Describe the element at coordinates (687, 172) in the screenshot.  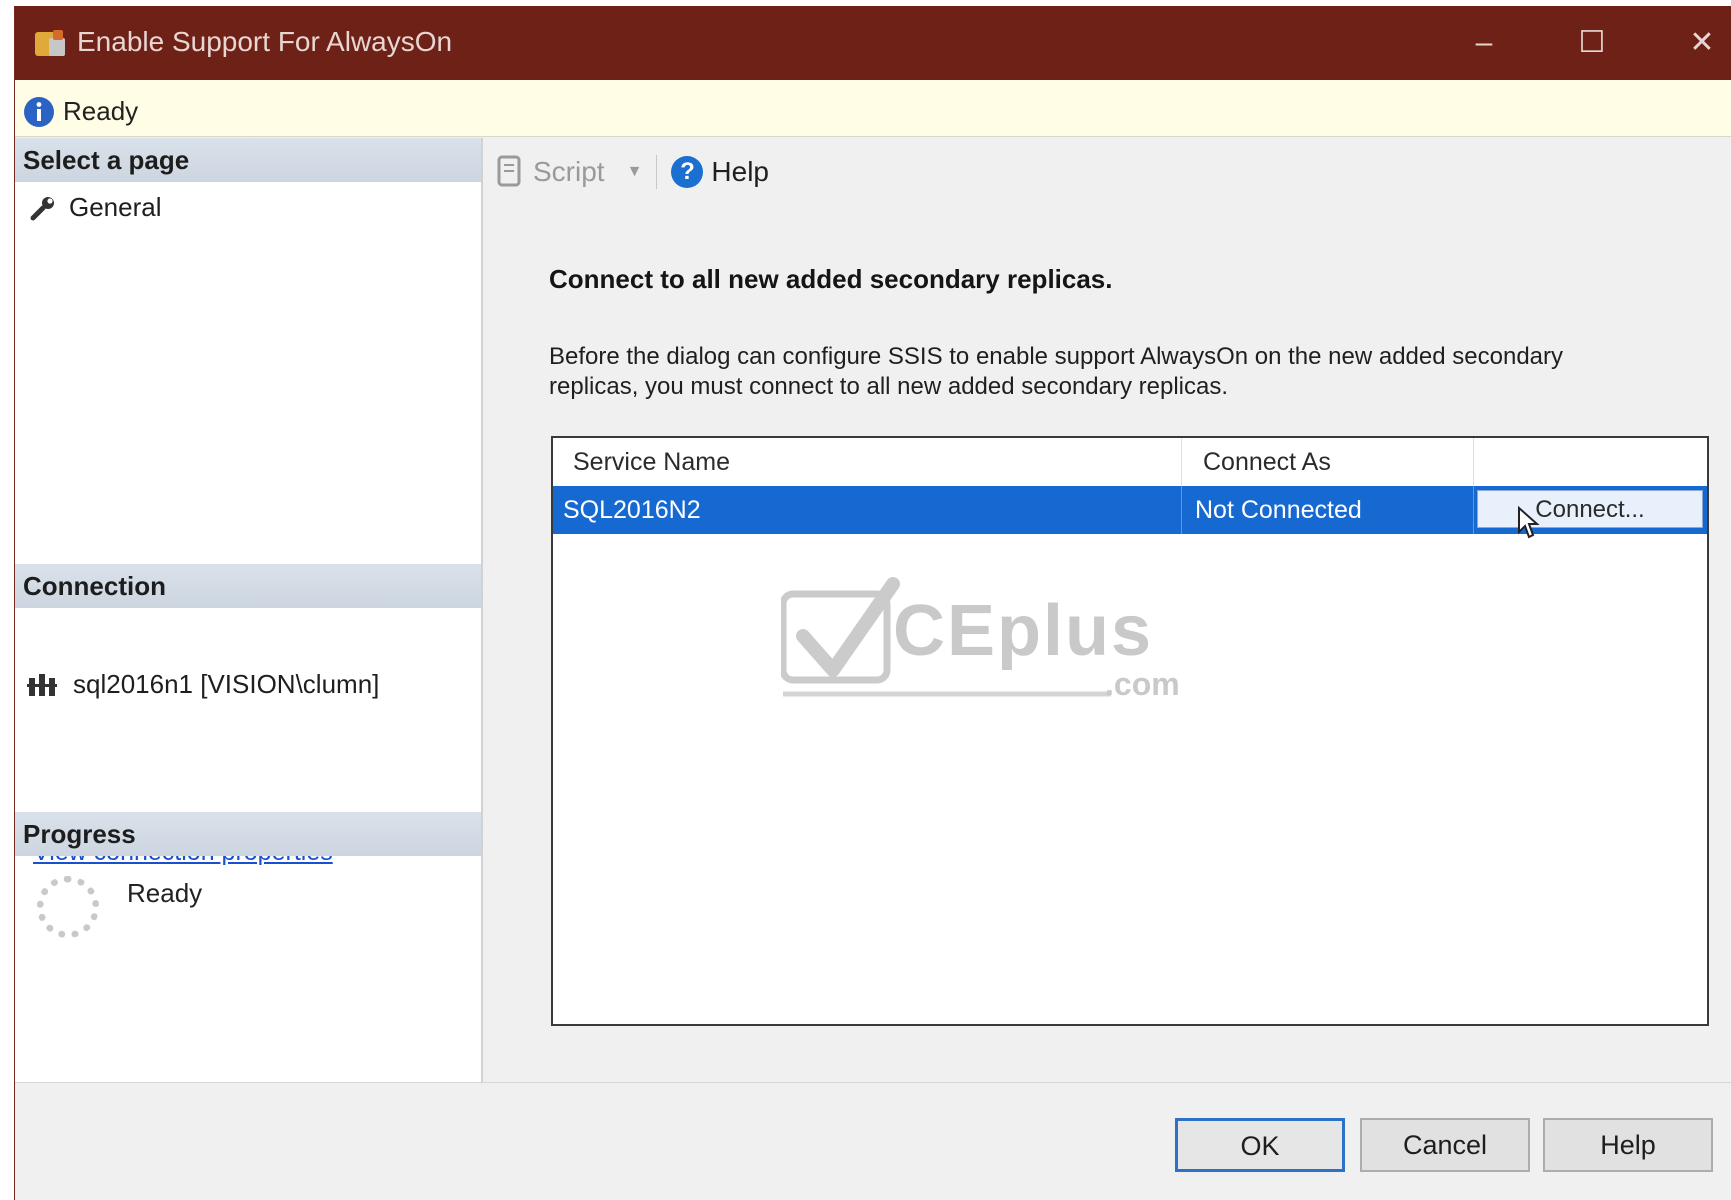
I see `help-icon: ?` at that location.